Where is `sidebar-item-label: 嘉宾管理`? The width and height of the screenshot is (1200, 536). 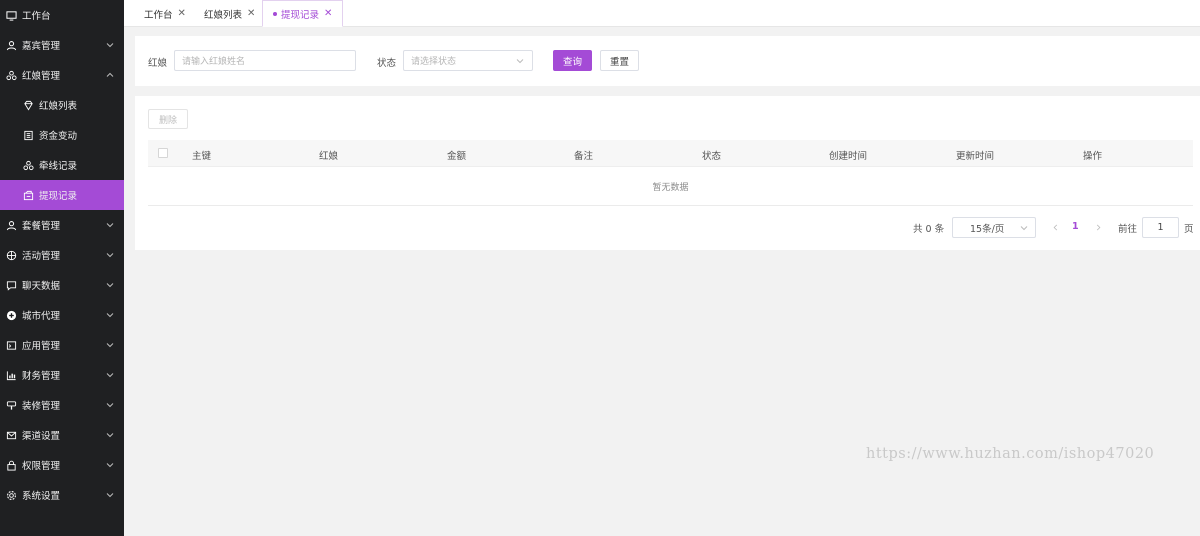
sidebar-item-label: 嘉宾管理 is located at coordinates (41, 46).